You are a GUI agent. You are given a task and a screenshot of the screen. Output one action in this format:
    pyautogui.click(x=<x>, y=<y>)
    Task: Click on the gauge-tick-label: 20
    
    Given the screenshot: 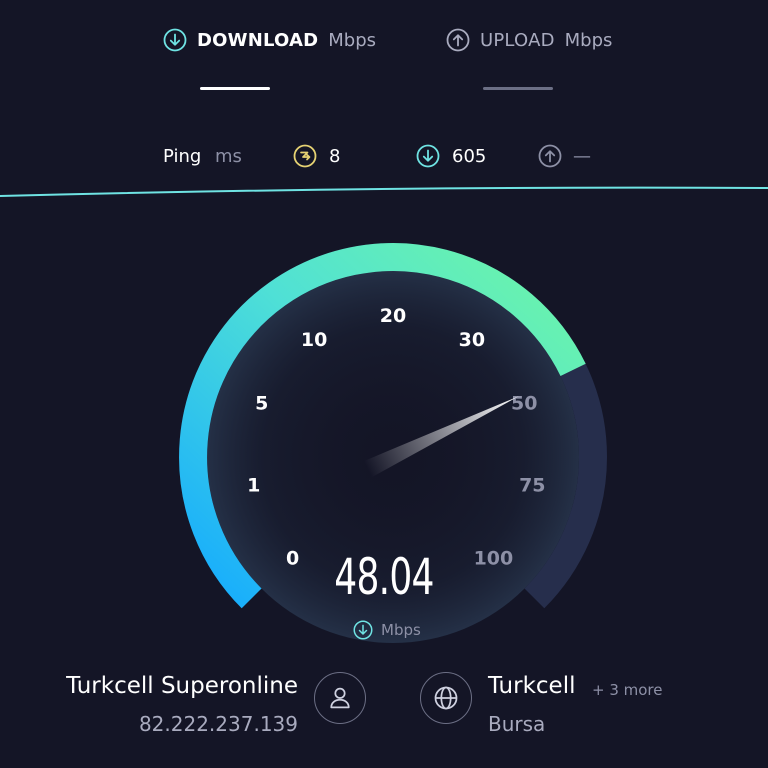 What is the action you would take?
    pyautogui.click(x=393, y=316)
    